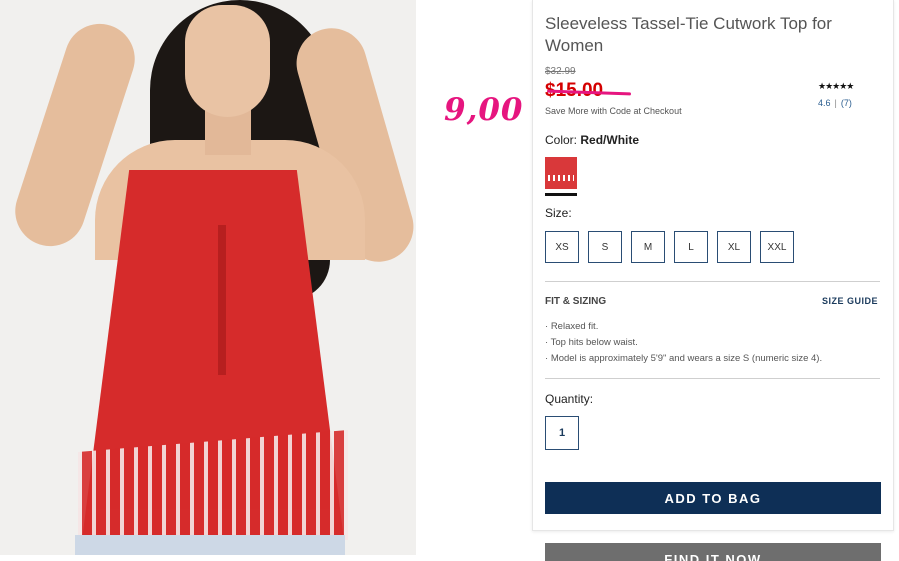 The width and height of the screenshot is (899, 561). I want to click on color-label: Color:, so click(561, 140).